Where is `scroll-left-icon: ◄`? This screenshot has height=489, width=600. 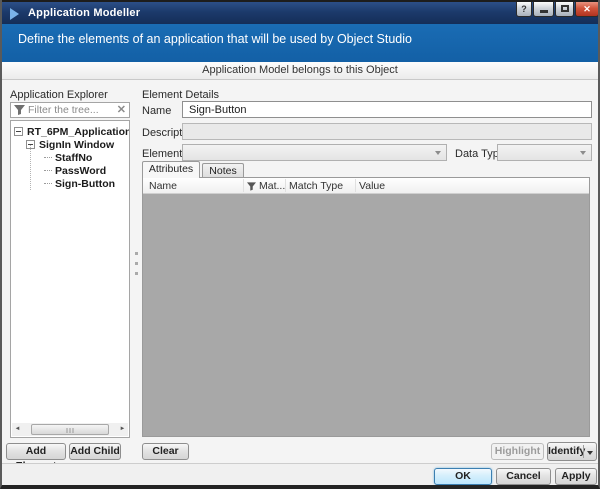 scroll-left-icon: ◄ is located at coordinates (17, 429).